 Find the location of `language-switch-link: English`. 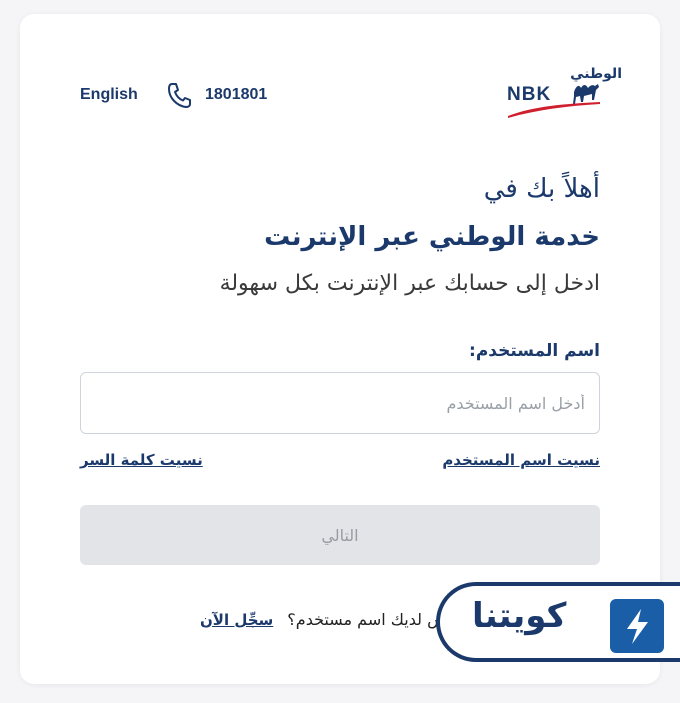

language-switch-link: English is located at coordinates (109, 95).